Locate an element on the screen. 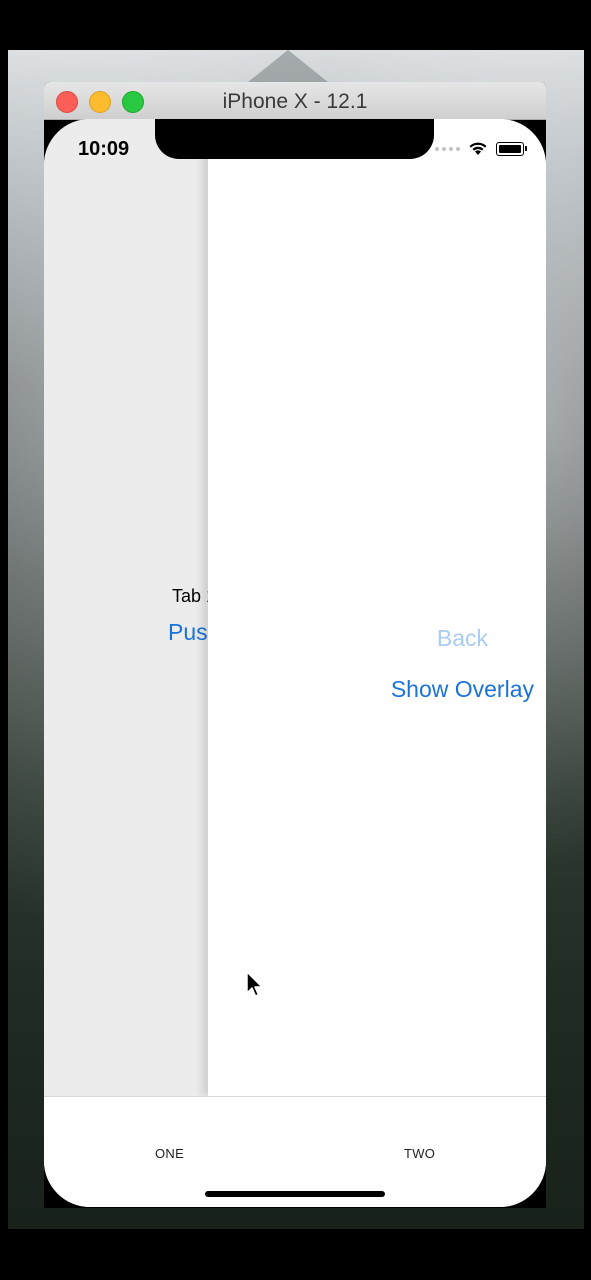  wifi-icon is located at coordinates (478, 148).